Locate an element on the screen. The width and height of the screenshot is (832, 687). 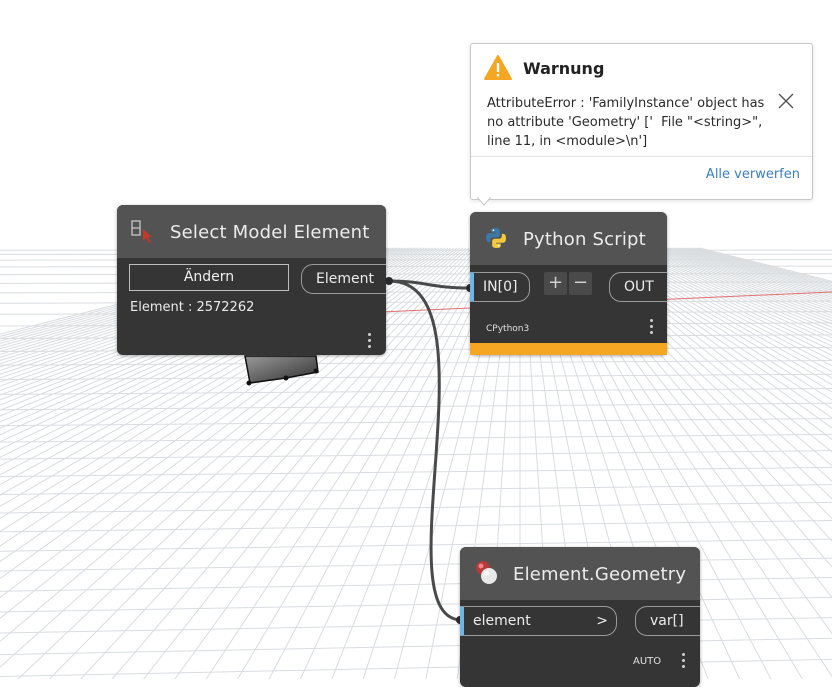
node-header: Select Model Element is located at coordinates (251, 231).